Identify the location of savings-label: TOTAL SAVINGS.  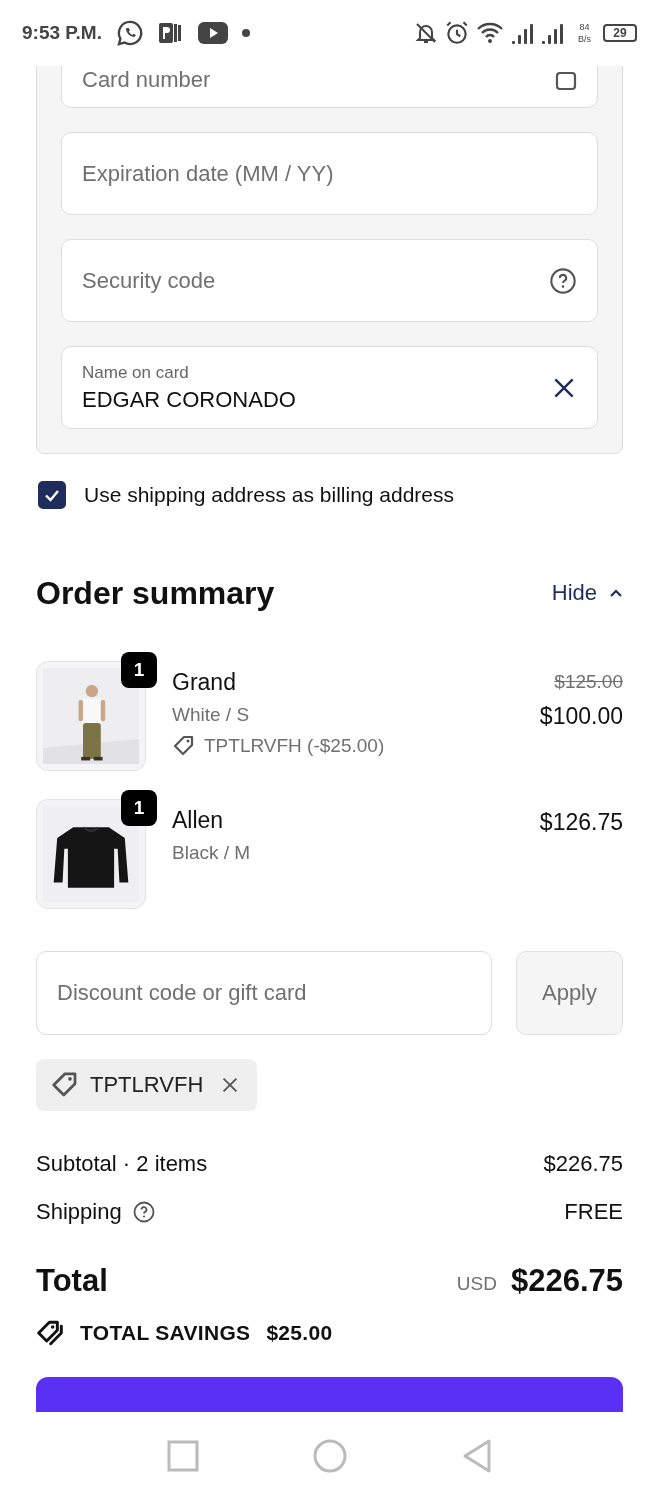
(165, 1333).